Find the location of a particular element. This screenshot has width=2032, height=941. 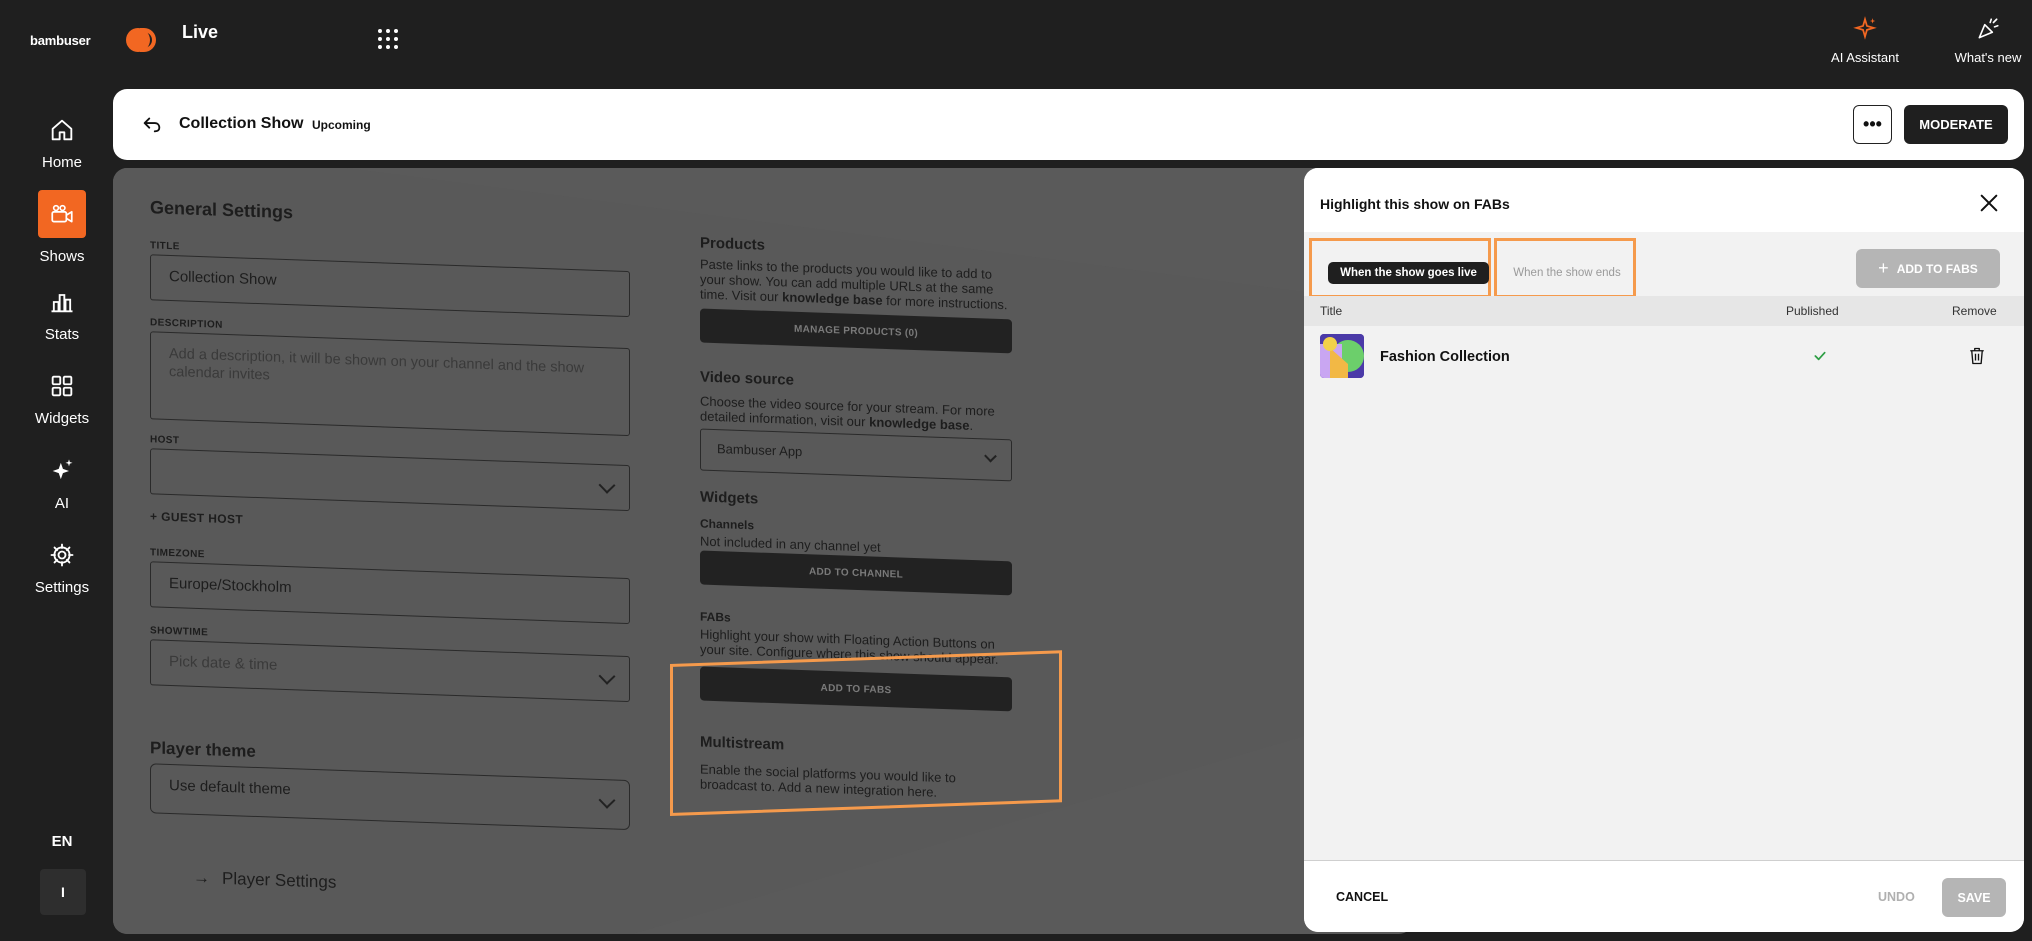

camera-icon is located at coordinates (62, 213).